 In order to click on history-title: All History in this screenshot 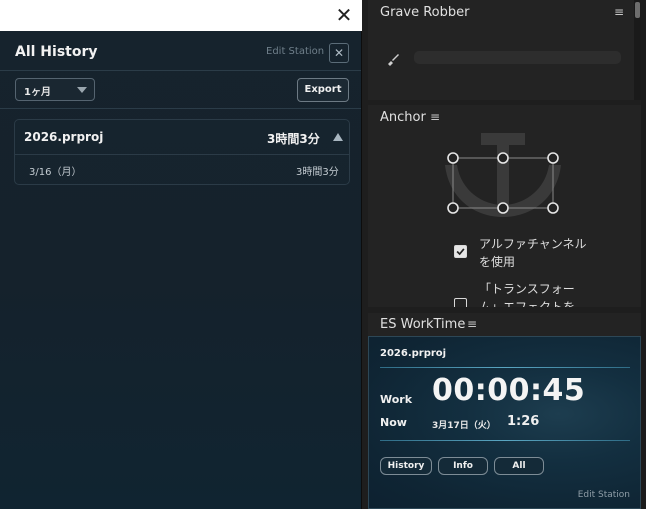, I will do `click(56, 52)`.